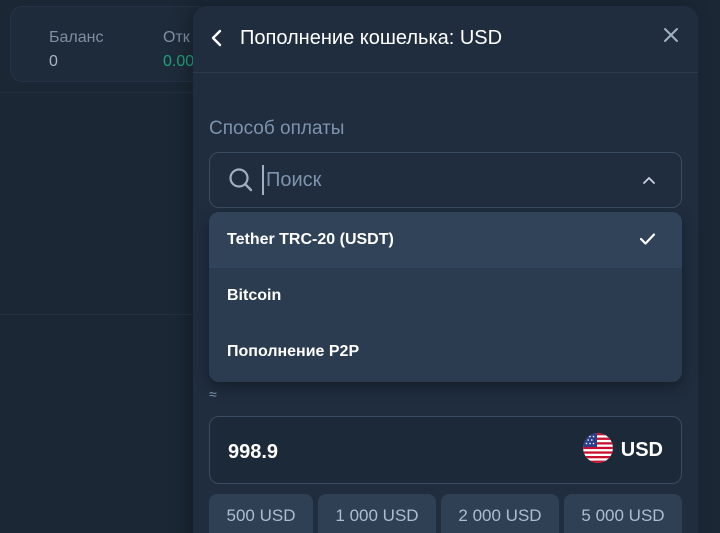 Image resolution: width=720 pixels, height=533 pixels. What do you see at coordinates (179, 61) in the screenshot?
I see `second-stat-value: 0.00` at bounding box center [179, 61].